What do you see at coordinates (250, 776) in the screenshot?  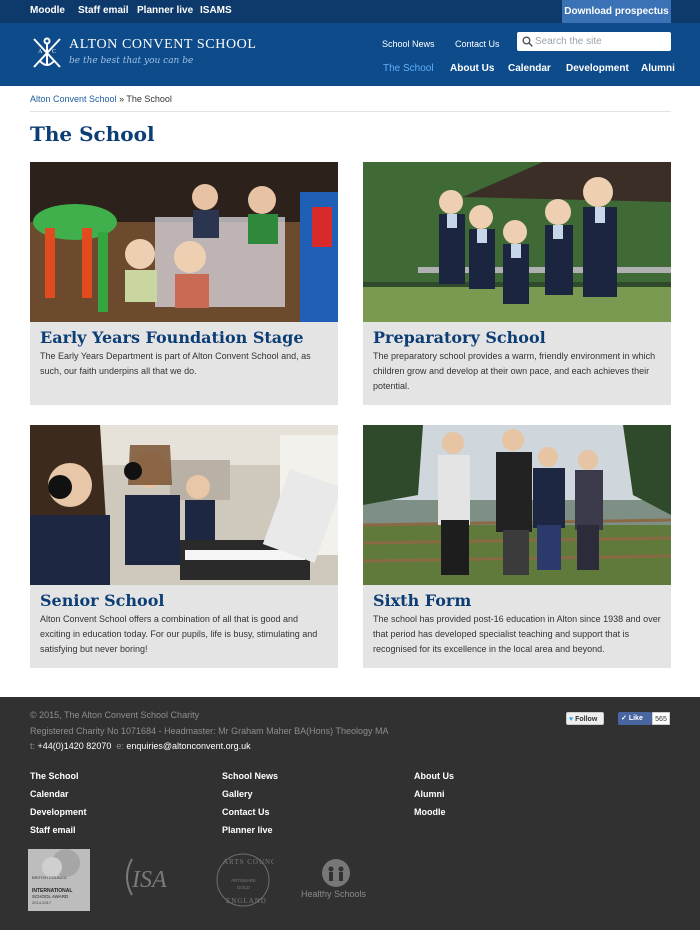 I see `footer-link-school-news: School News` at bounding box center [250, 776].